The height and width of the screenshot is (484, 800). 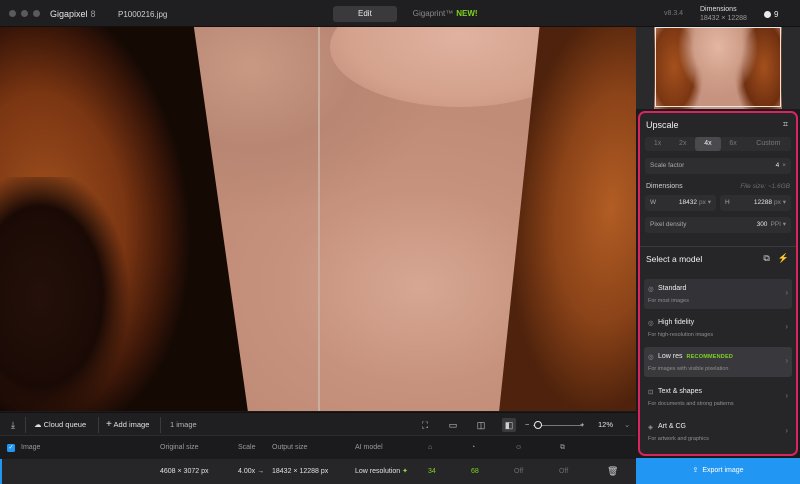 I want to click on chevron-down-icon: ⌄, so click(x=627, y=425).